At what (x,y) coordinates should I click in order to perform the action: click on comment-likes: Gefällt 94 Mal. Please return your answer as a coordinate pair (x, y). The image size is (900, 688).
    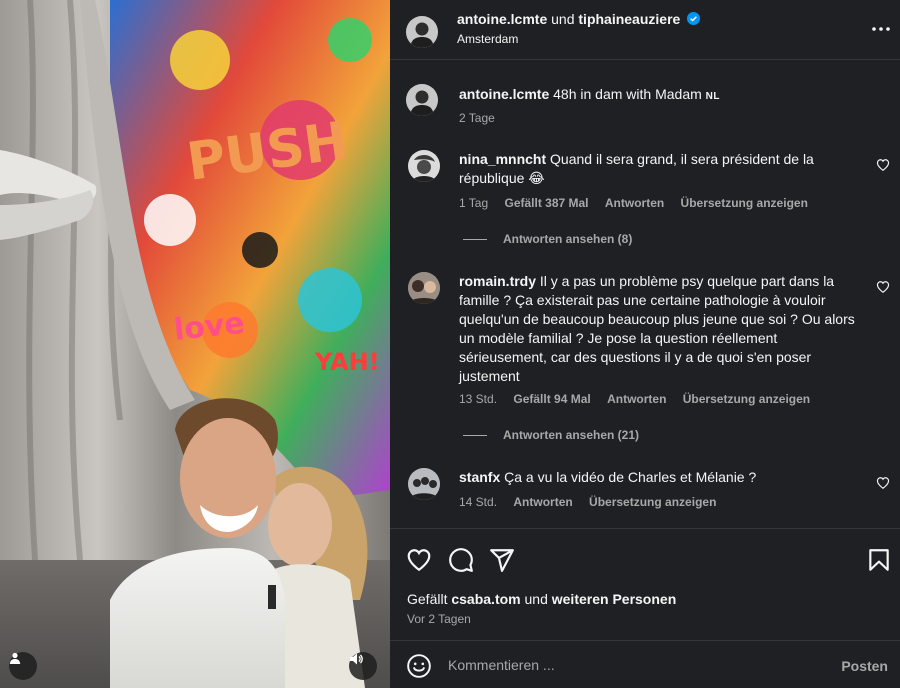
    Looking at the image, I should click on (551, 399).